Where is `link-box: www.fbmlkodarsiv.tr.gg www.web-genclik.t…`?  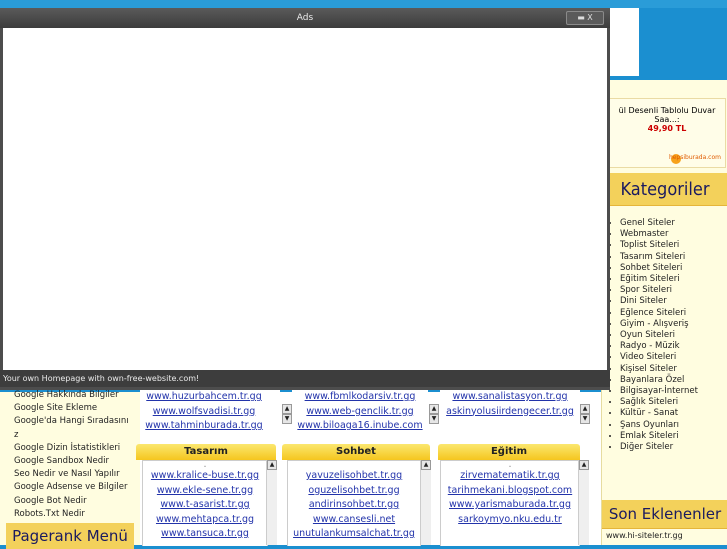
link-box: www.fbmlkodarsiv.tr.gg www.web-genclik.t… is located at coordinates (360, 412).